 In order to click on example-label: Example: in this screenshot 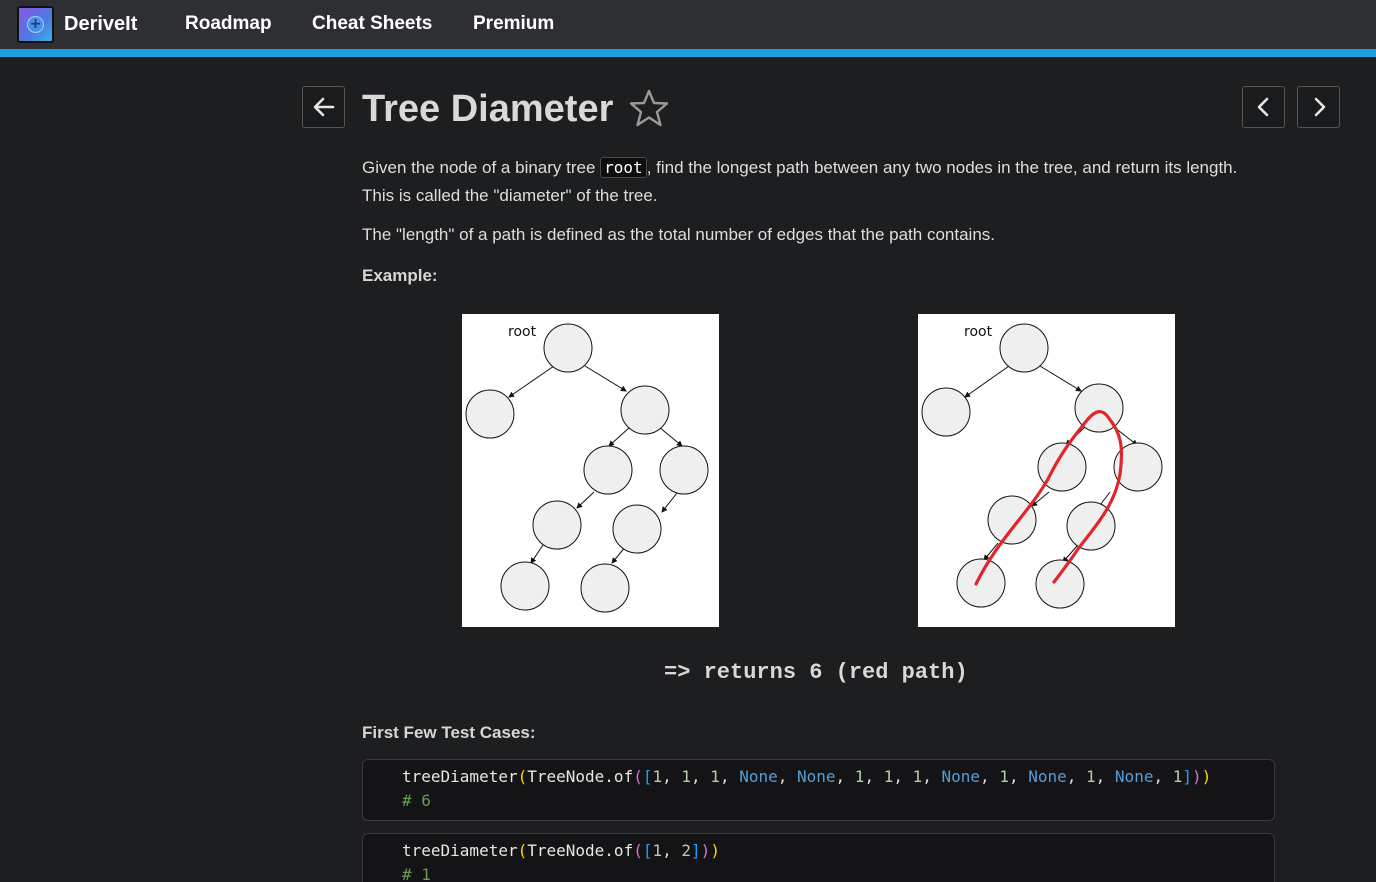, I will do `click(400, 275)`.